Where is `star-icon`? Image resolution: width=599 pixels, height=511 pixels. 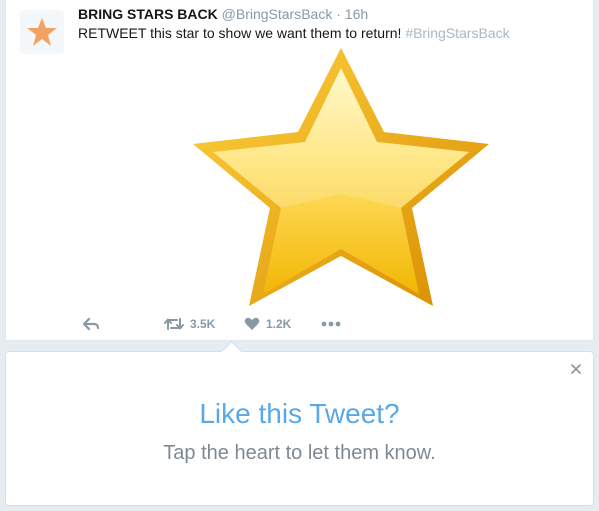 star-icon is located at coordinates (42, 32).